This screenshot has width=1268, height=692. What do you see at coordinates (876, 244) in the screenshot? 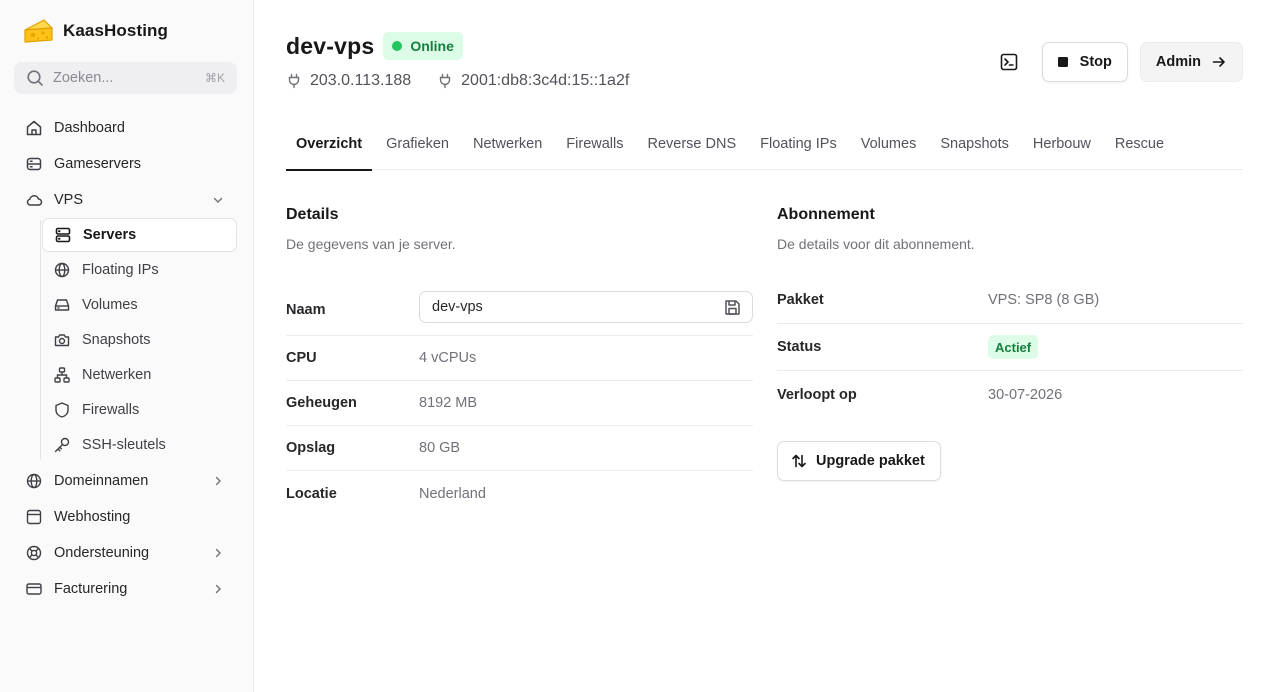
I see `subscription-subtitle: De details voor dit abonnement.` at bounding box center [876, 244].